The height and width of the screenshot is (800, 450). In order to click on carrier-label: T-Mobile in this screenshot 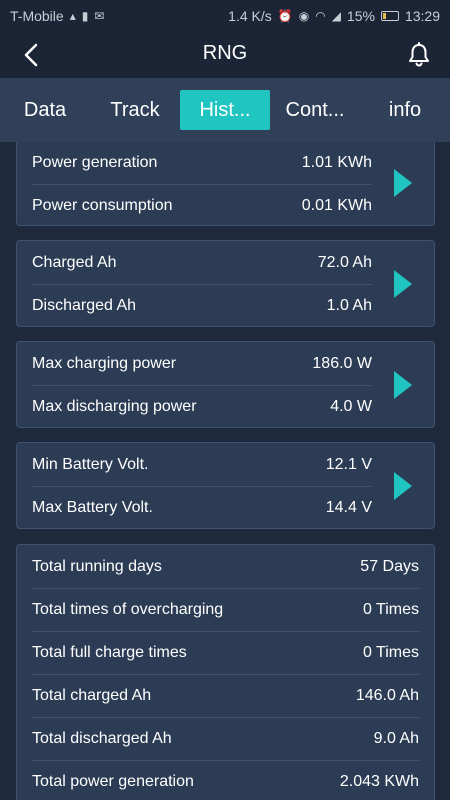, I will do `click(37, 16)`.